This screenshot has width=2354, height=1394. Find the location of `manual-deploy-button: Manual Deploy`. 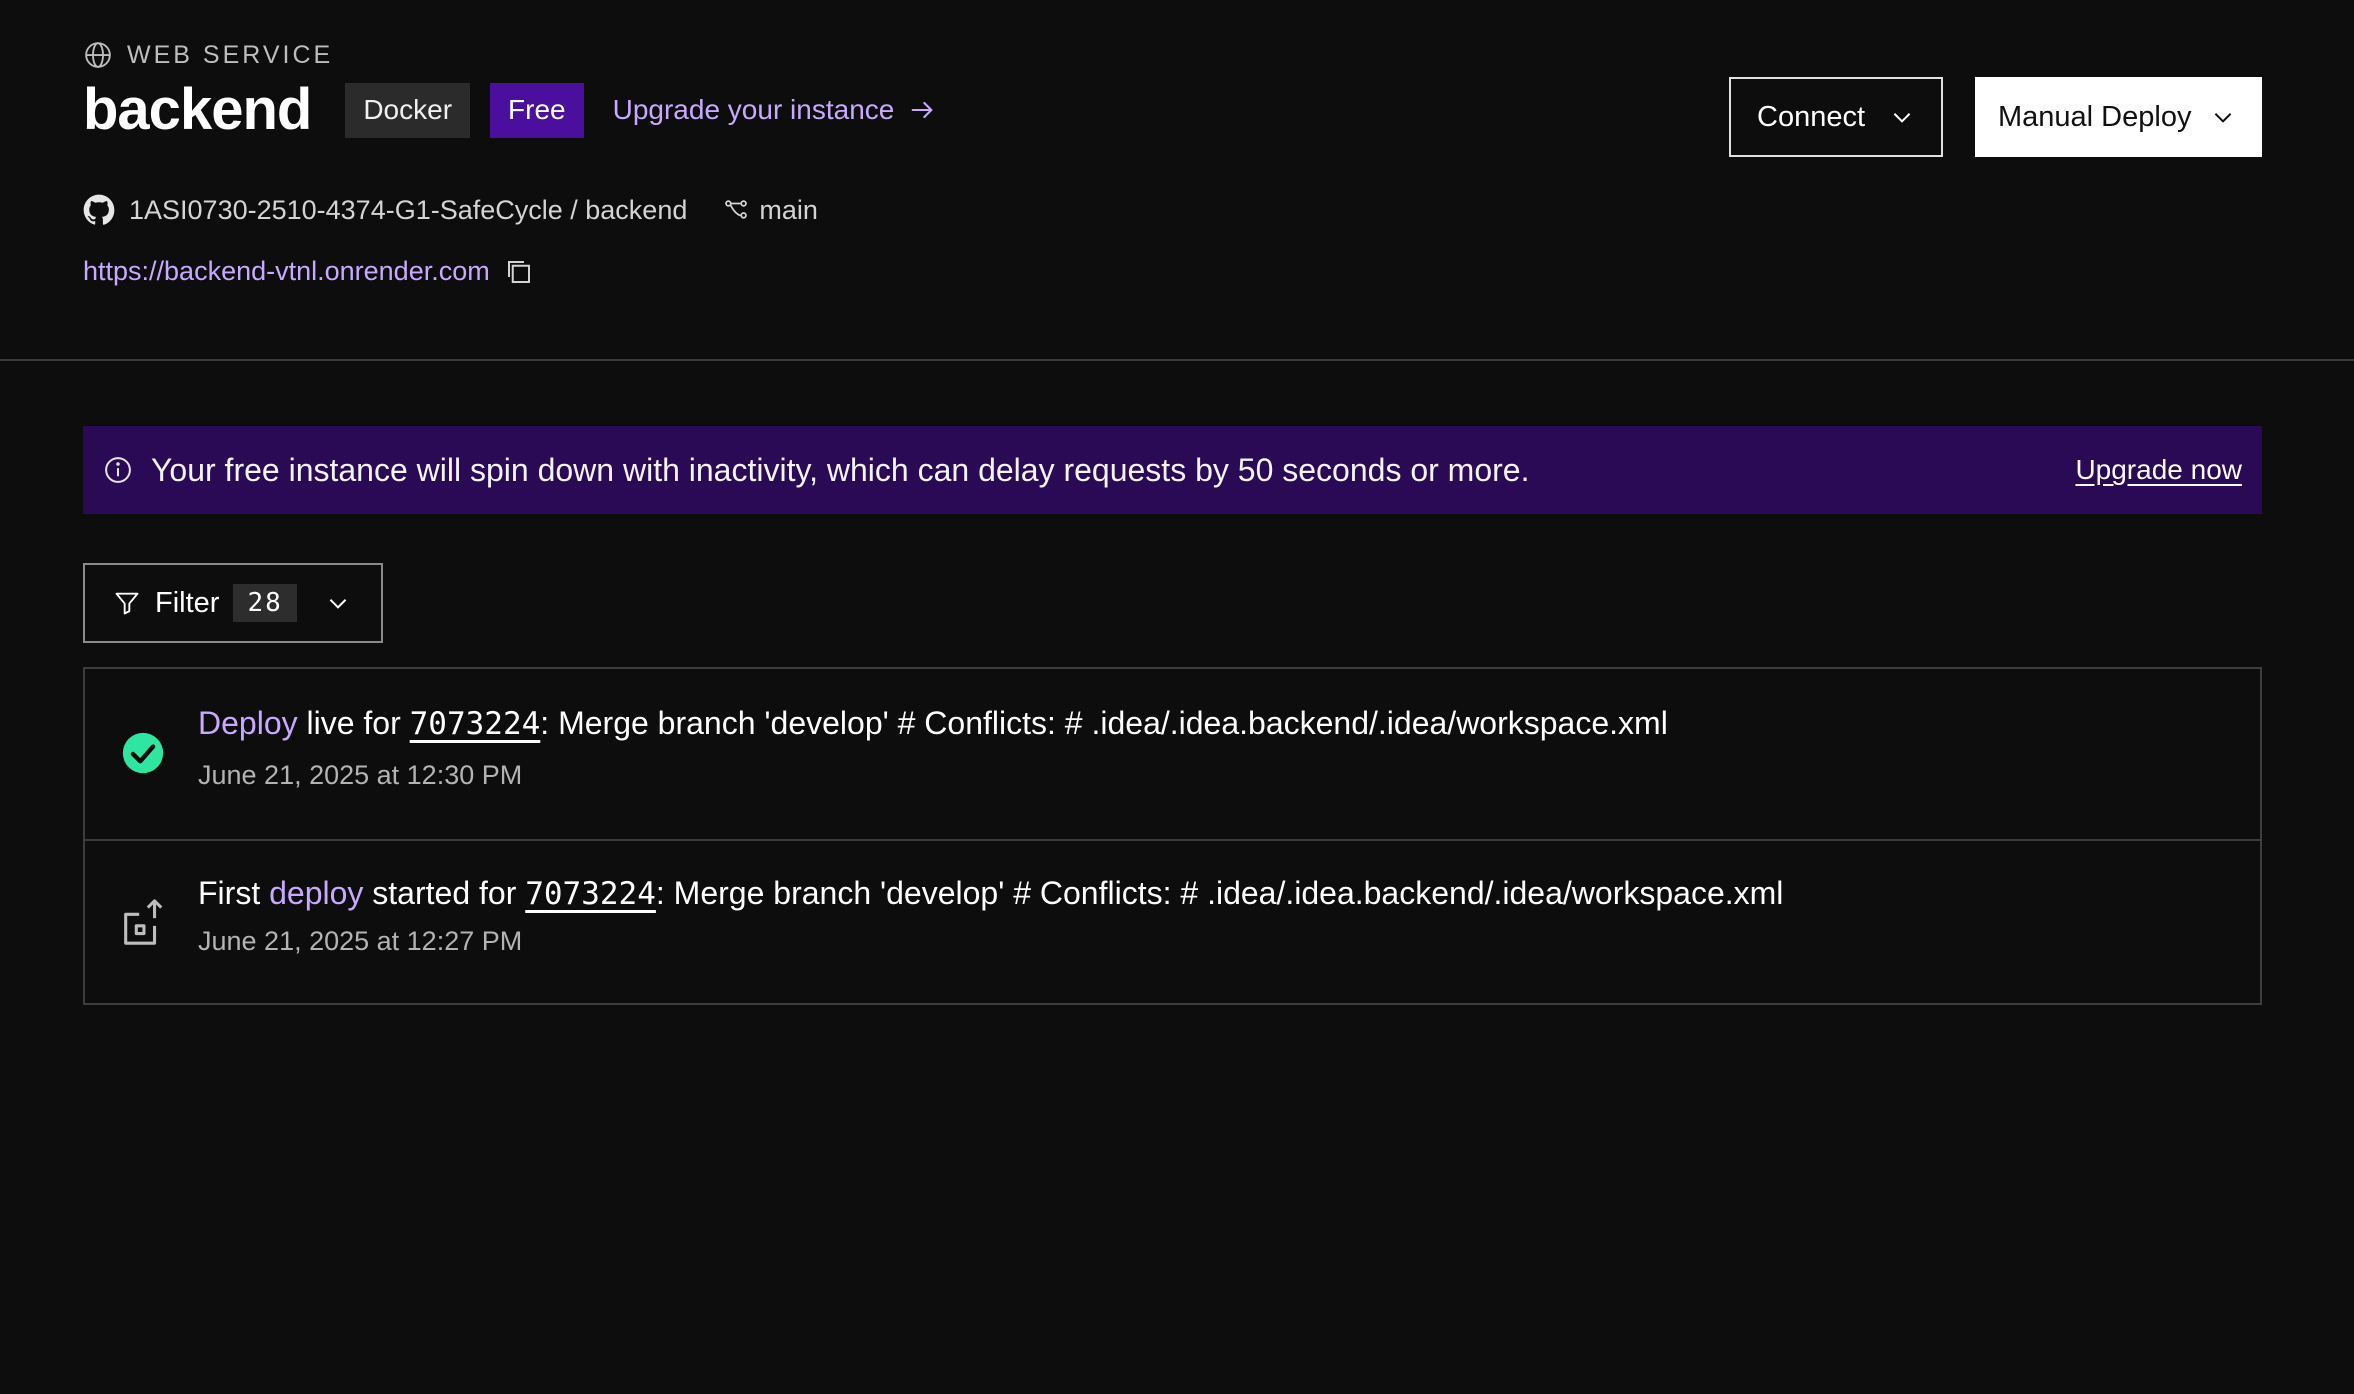

manual-deploy-button: Manual Deploy is located at coordinates (2118, 117).